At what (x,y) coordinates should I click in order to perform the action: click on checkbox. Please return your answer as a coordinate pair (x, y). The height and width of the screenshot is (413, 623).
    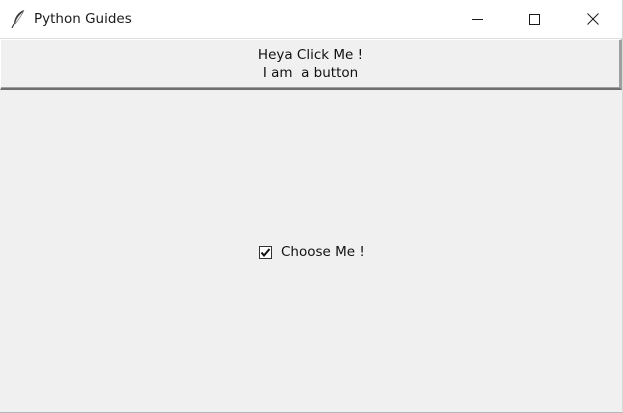
    Looking at the image, I should click on (265, 252).